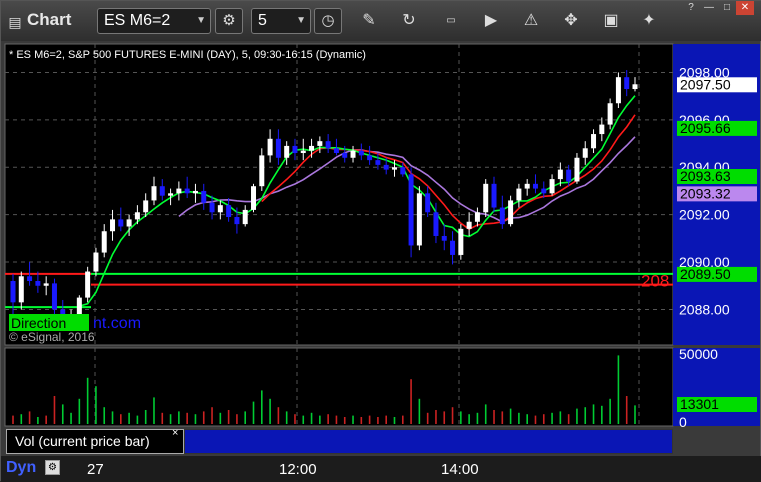 The height and width of the screenshot is (482, 761). What do you see at coordinates (649, 21) in the screenshot?
I see `twitter-icon: ✦` at bounding box center [649, 21].